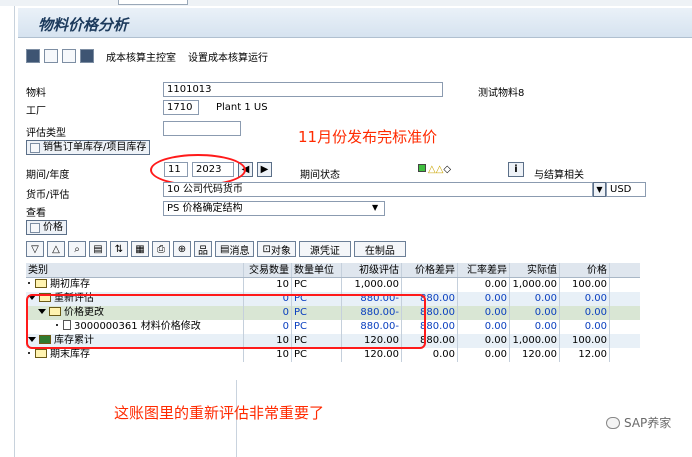  I want to click on info-button: i, so click(516, 169).